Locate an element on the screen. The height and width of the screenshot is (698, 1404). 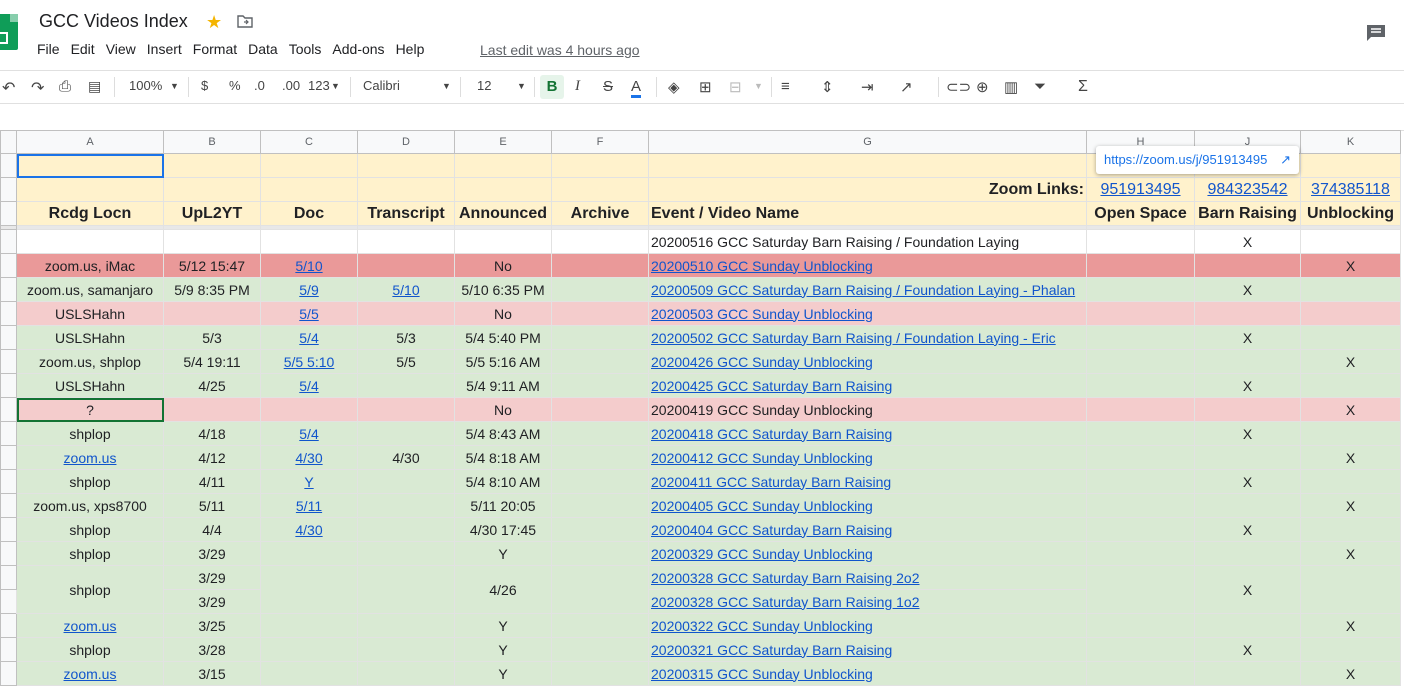
currency-button: $ is located at coordinates (204, 85).